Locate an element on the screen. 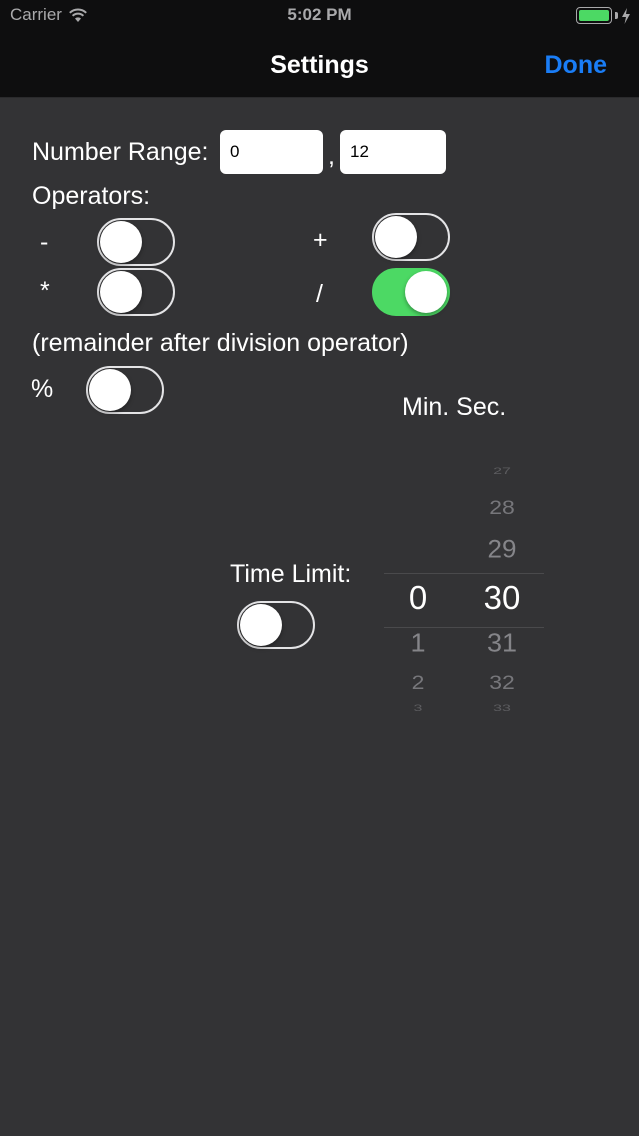 This screenshot has height=1136, width=639. seconds-value: 31 is located at coordinates (502, 643).